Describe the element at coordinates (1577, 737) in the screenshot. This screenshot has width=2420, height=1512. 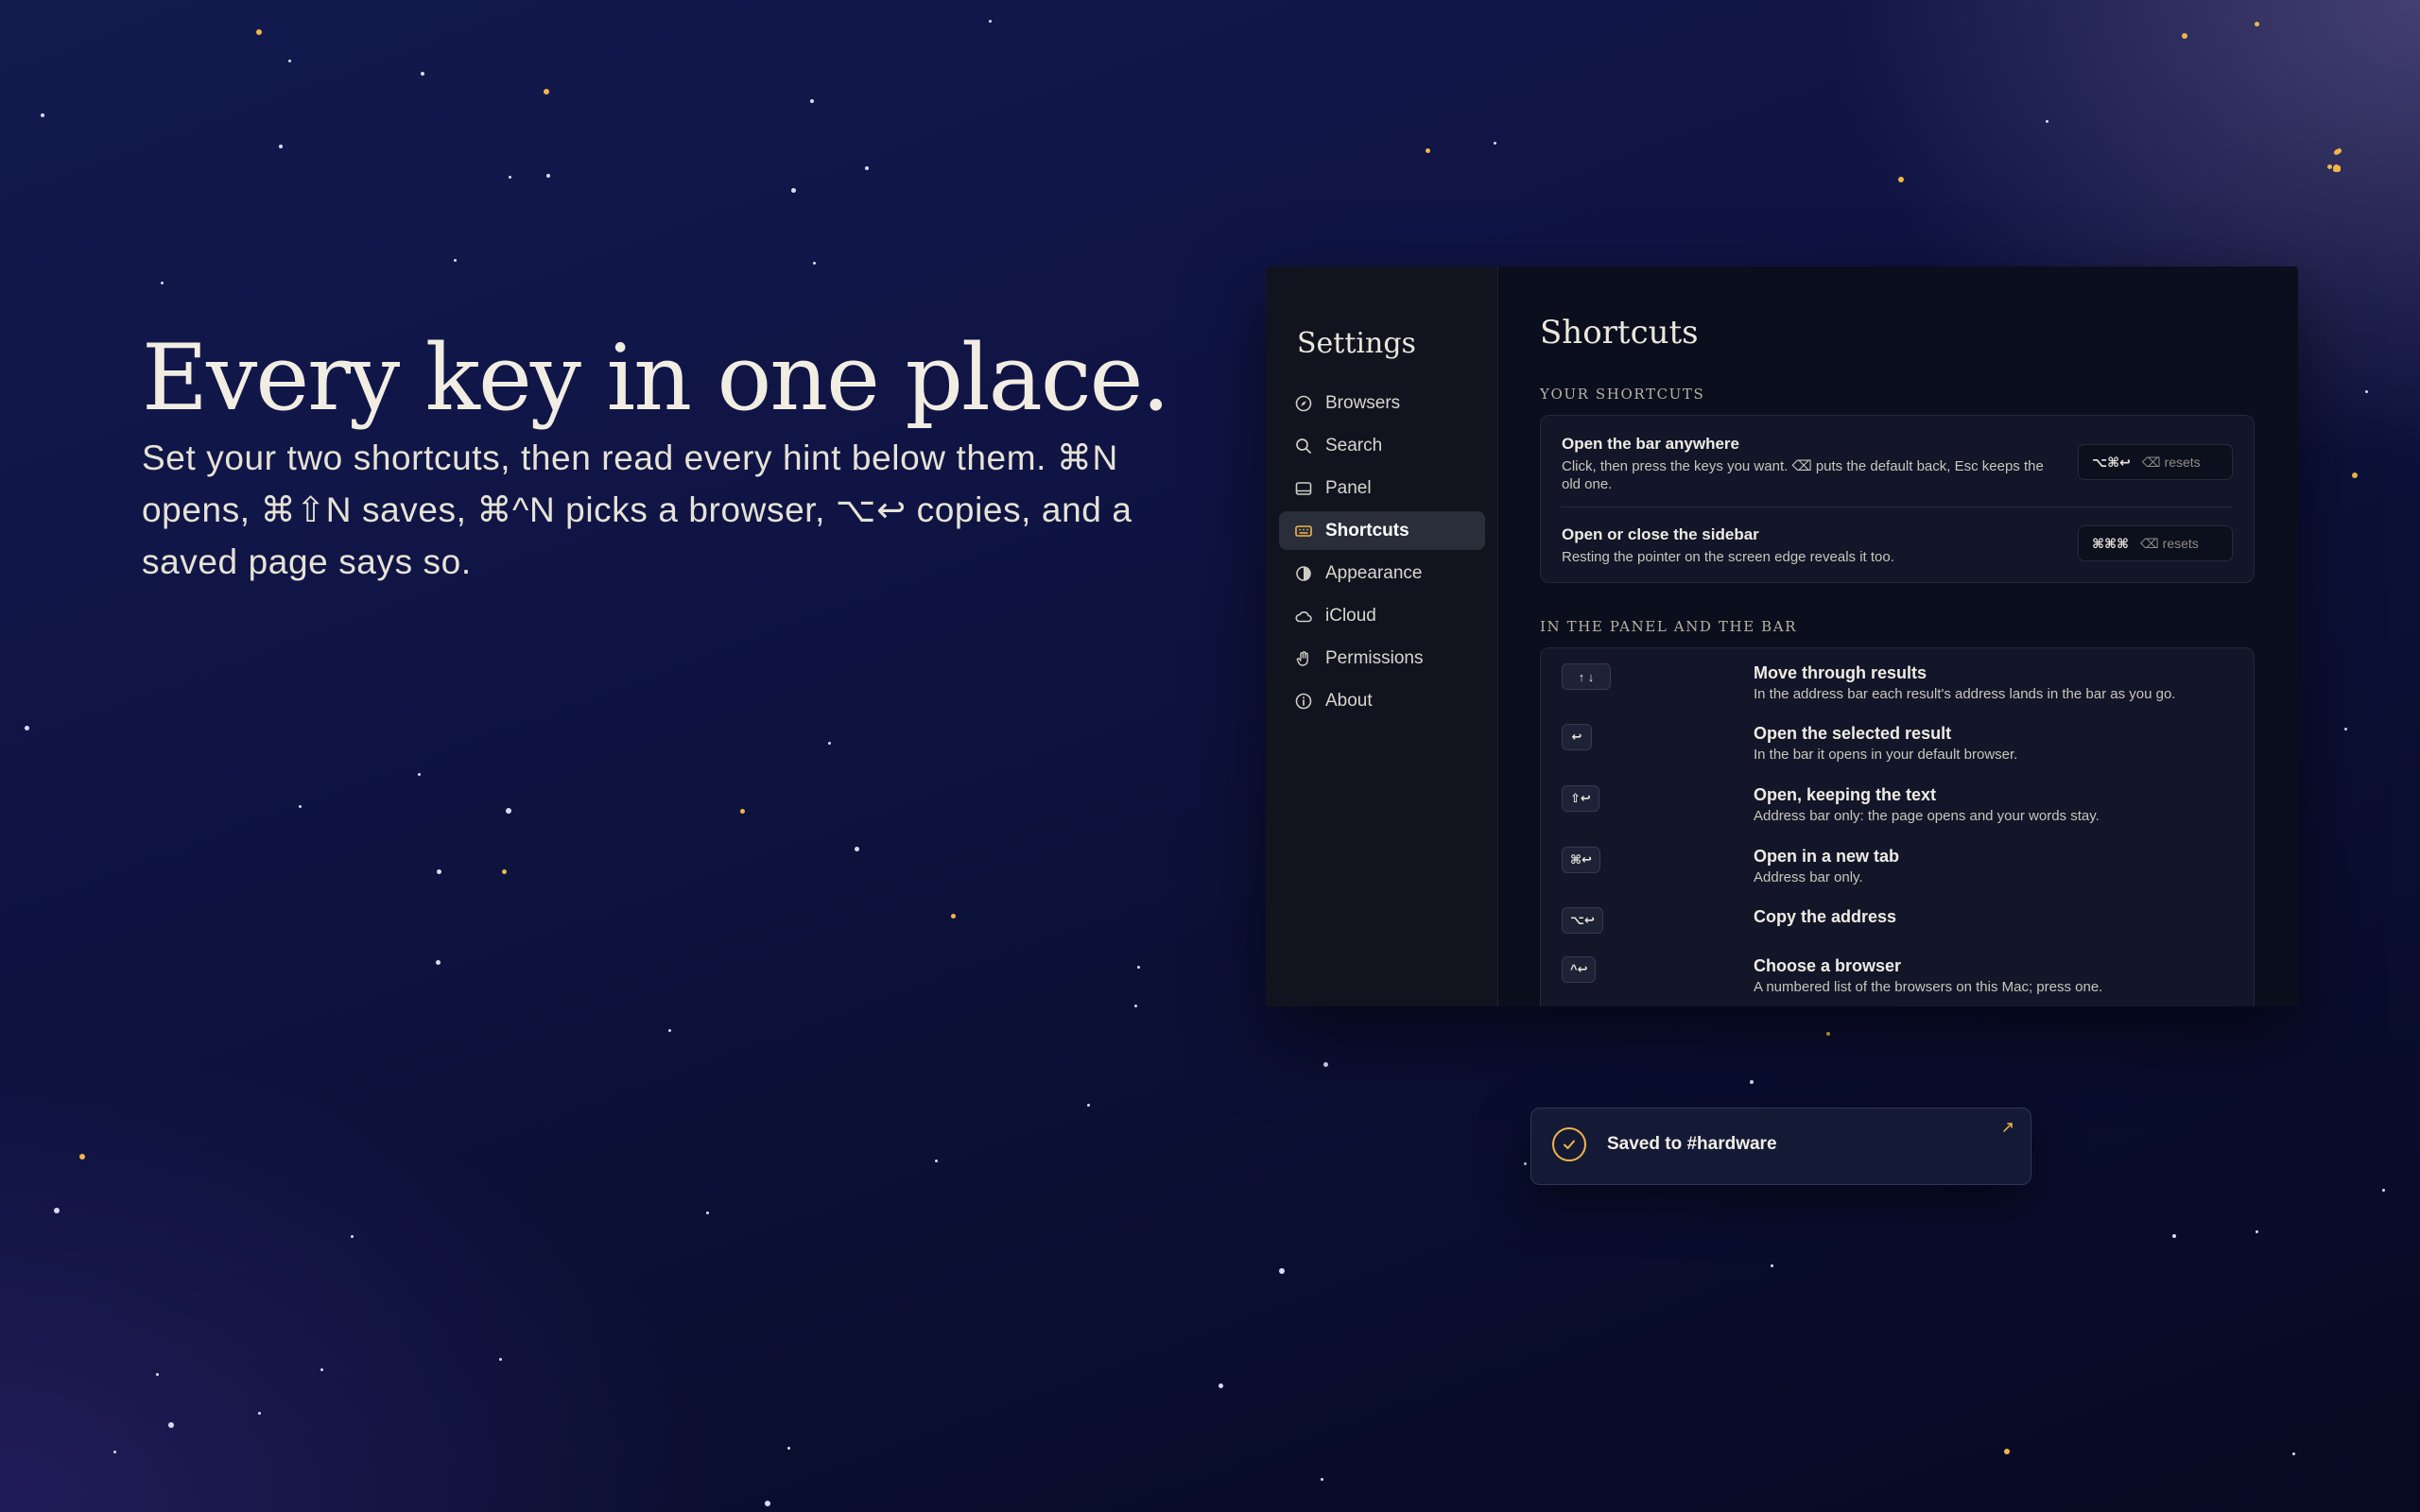
I see `key-cap: ↩` at that location.